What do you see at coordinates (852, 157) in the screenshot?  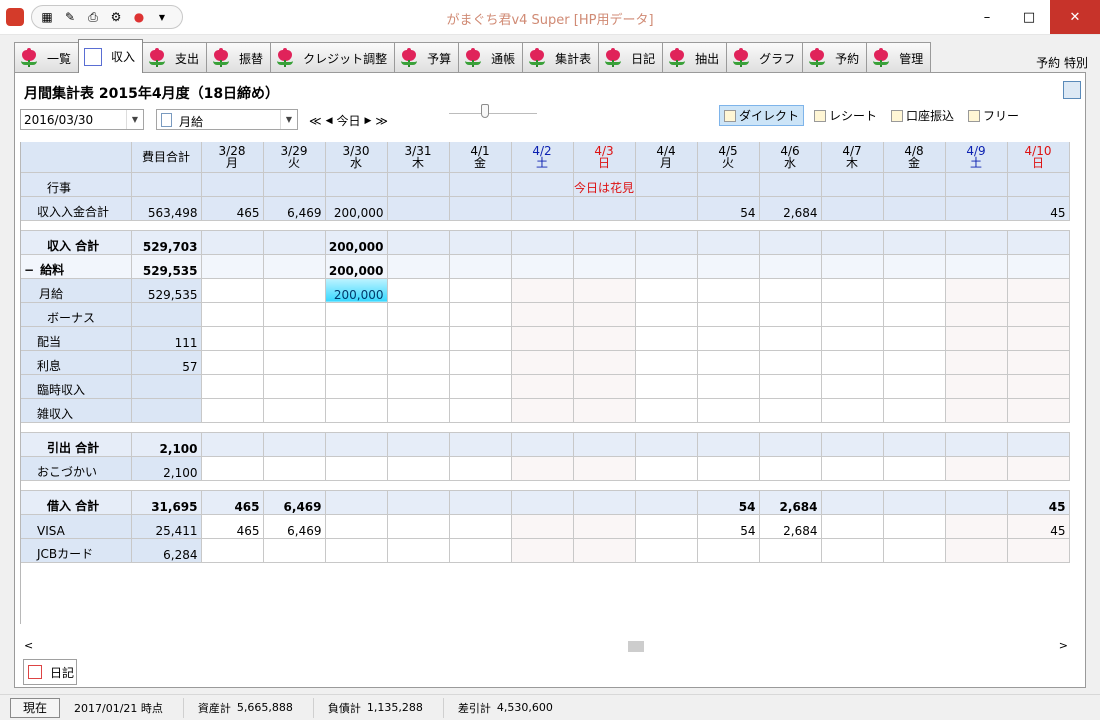 I see `day-header: 4/7 木` at bounding box center [852, 157].